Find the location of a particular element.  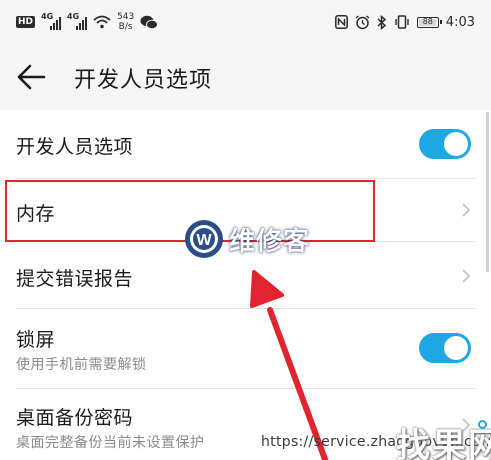

wechat-icon is located at coordinates (149, 22).